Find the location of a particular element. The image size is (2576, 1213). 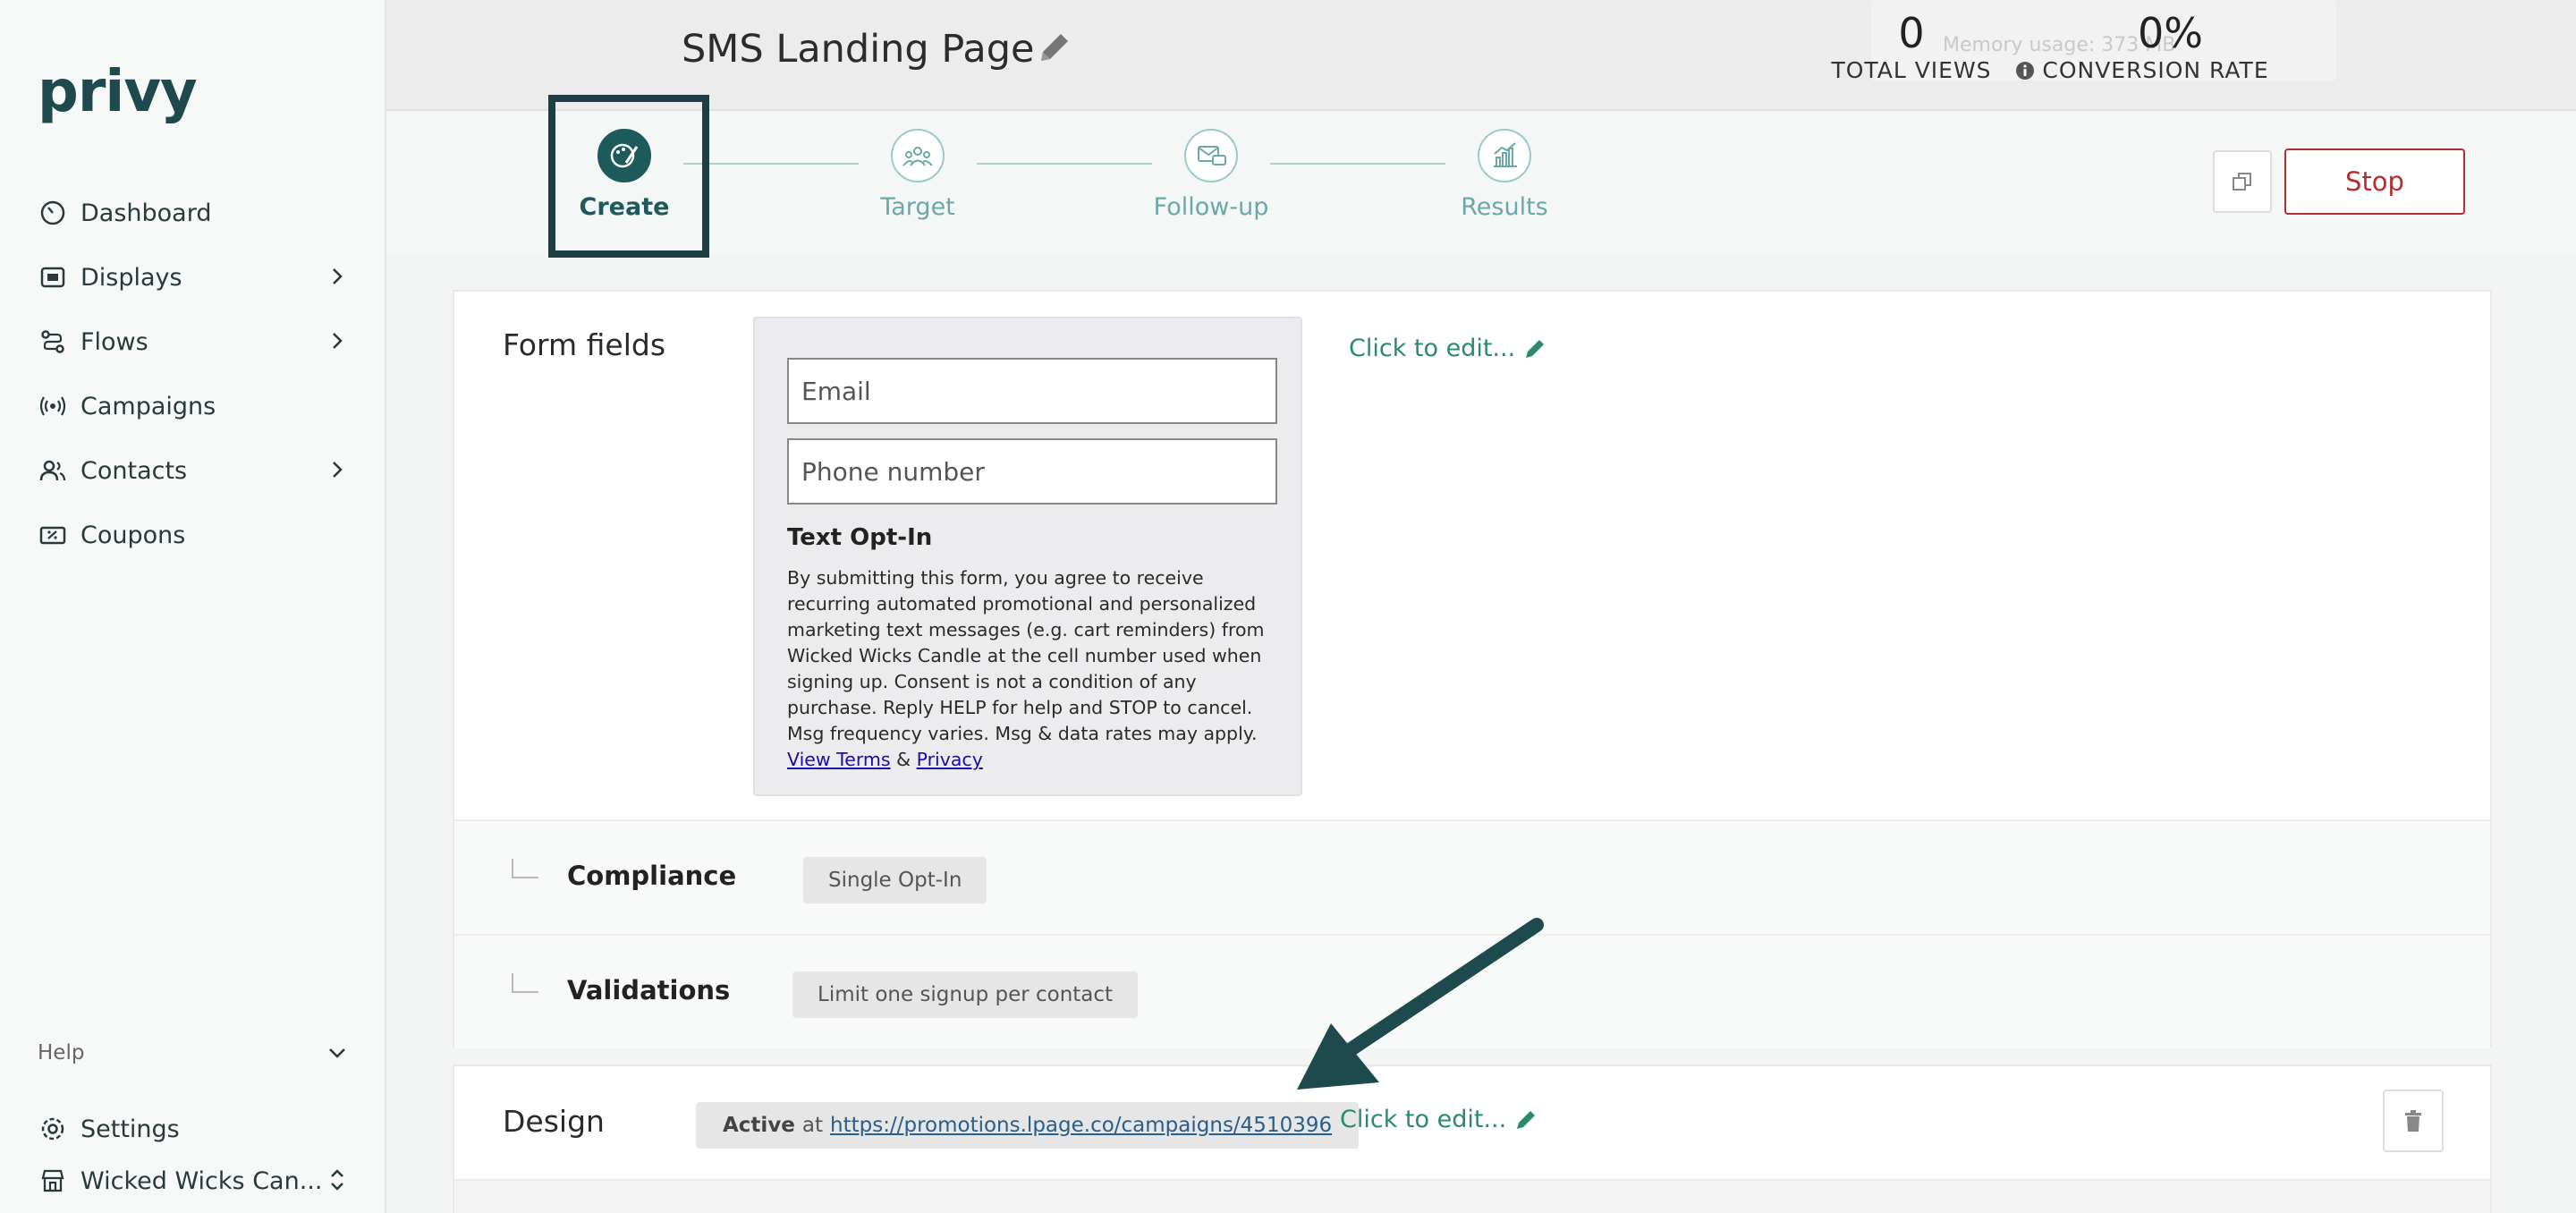

privy-logo: privy is located at coordinates (118, 92).